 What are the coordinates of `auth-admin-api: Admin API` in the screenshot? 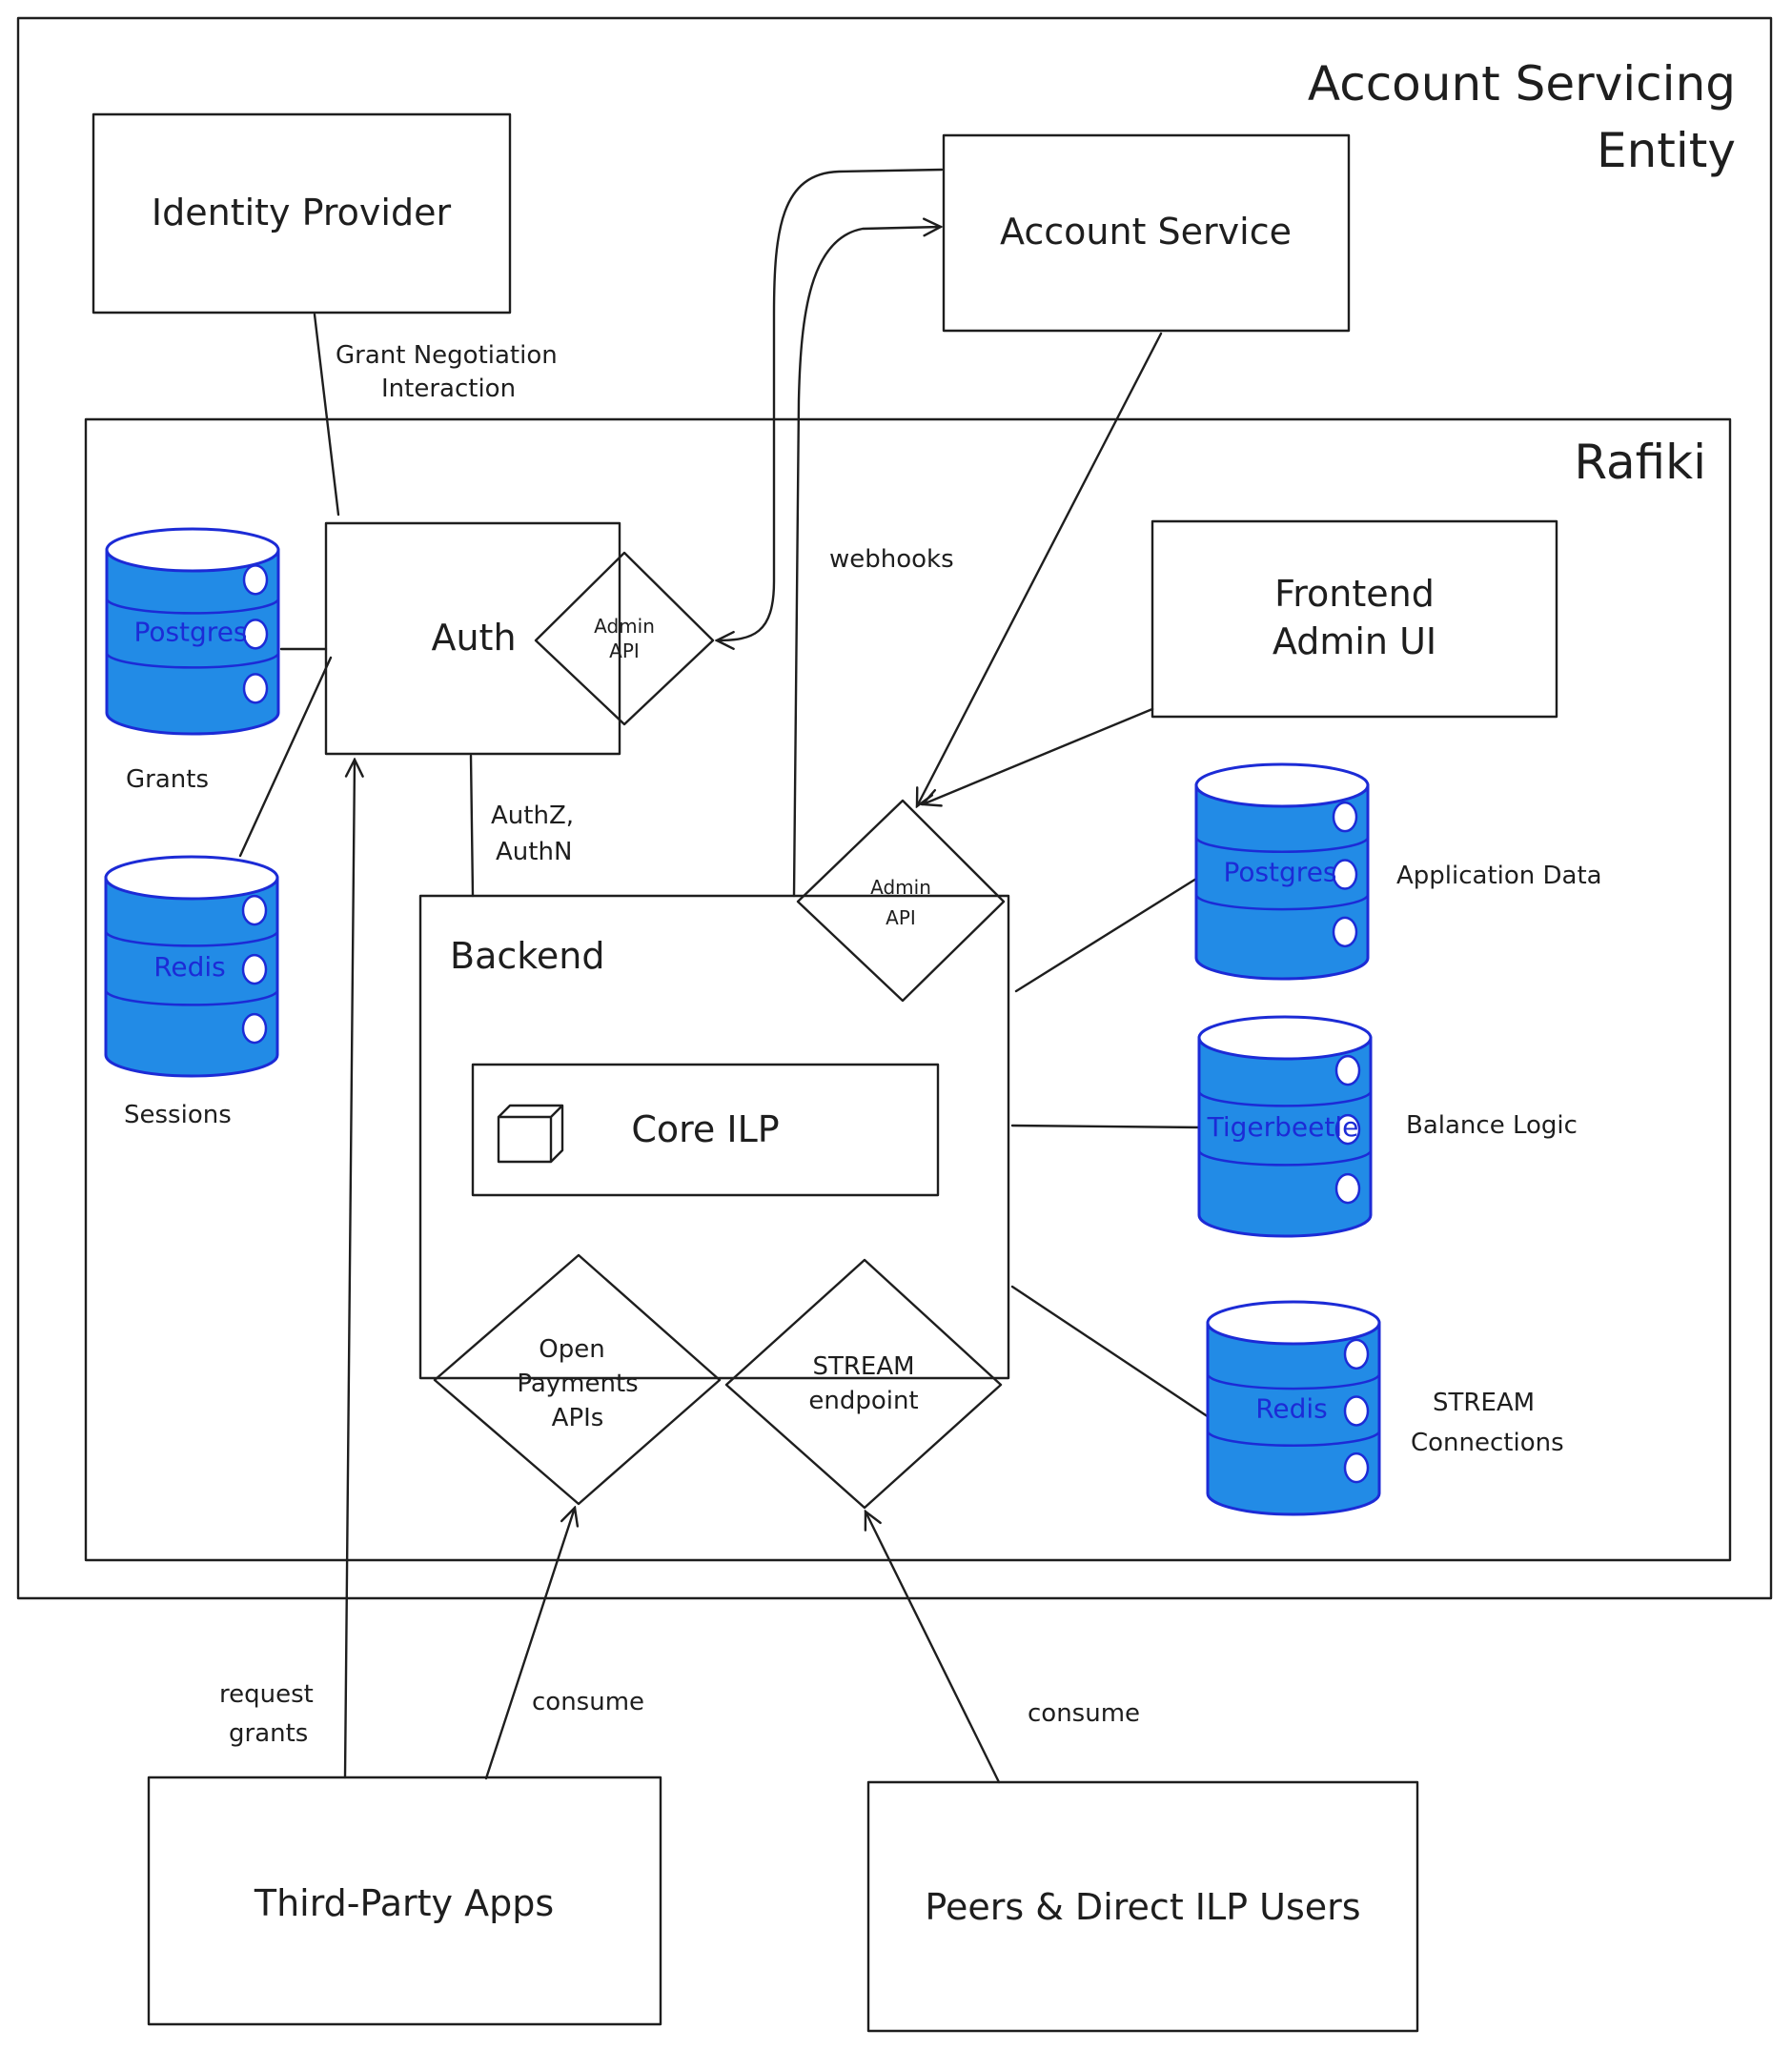 It's located at (624, 638).